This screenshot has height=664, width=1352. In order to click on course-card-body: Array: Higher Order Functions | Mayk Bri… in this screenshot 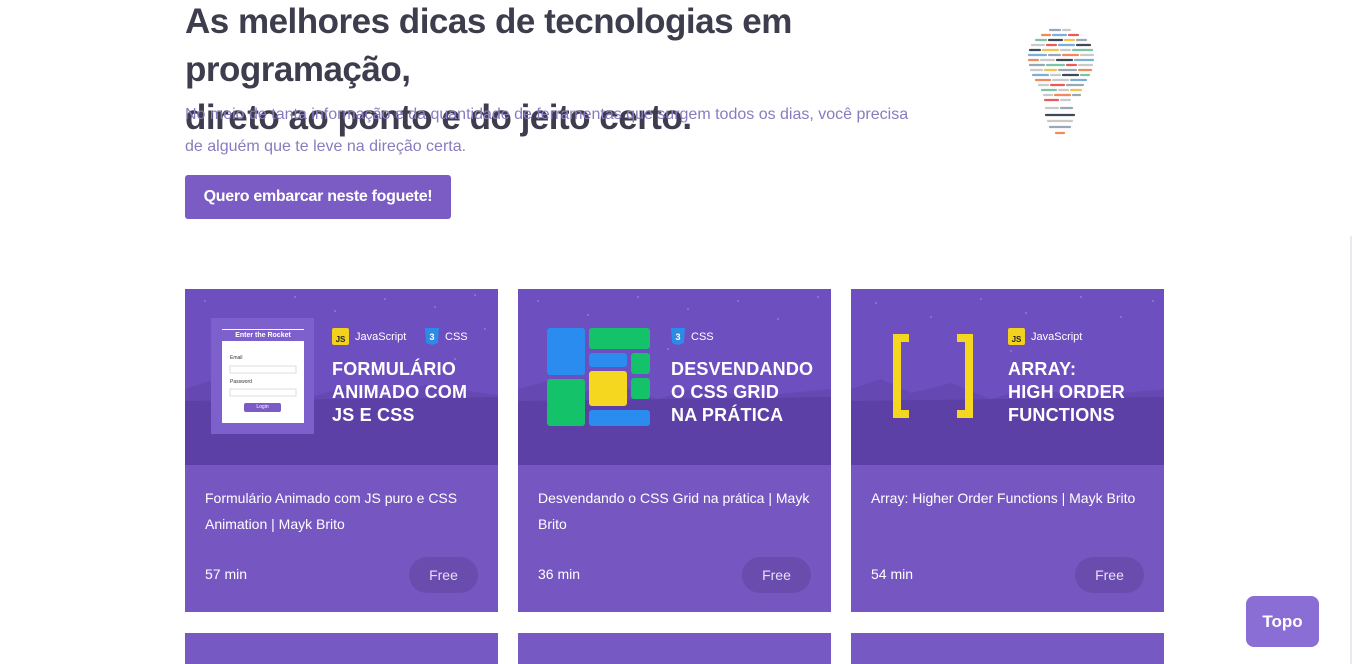, I will do `click(1007, 538)`.